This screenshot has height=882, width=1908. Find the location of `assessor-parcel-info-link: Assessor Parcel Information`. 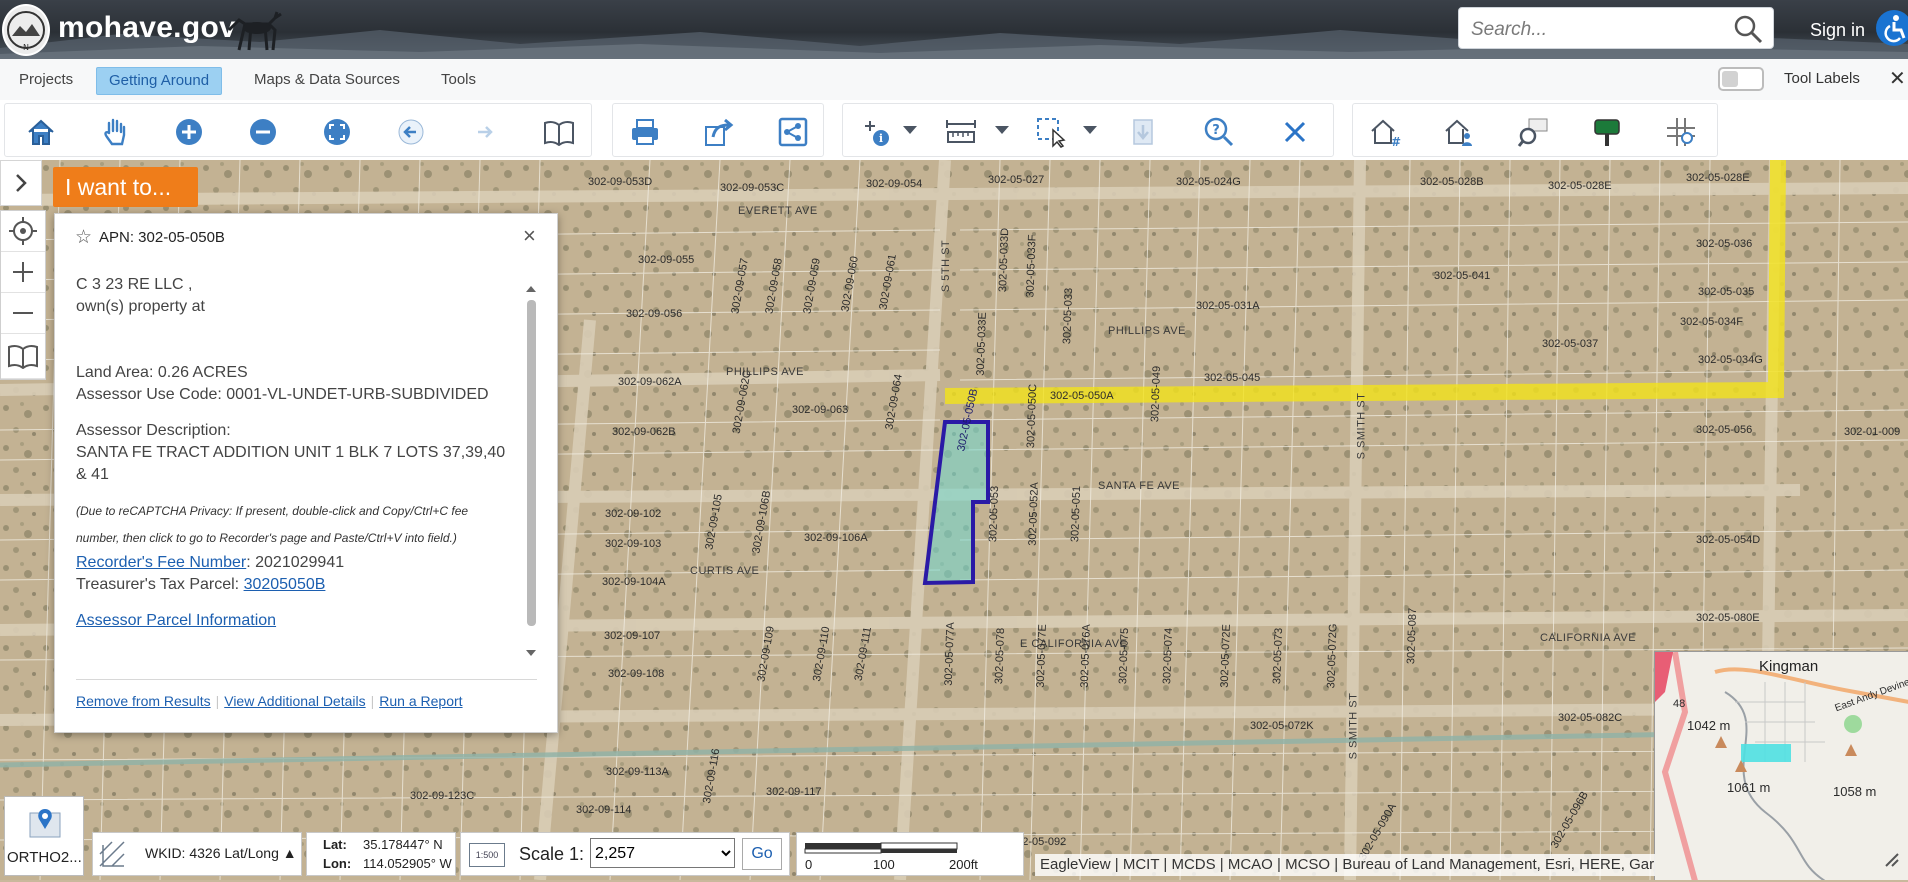

assessor-parcel-info-link: Assessor Parcel Information is located at coordinates (176, 620).